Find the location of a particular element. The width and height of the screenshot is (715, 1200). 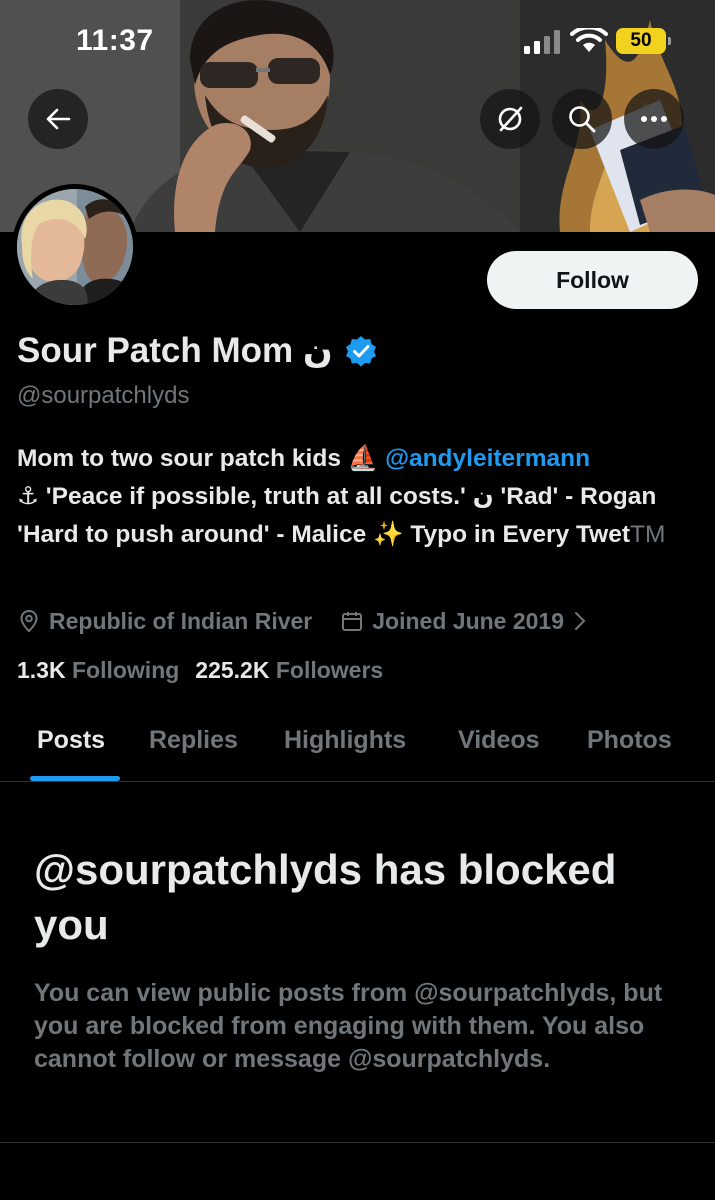

cellular-signal-icon is located at coordinates (542, 42).